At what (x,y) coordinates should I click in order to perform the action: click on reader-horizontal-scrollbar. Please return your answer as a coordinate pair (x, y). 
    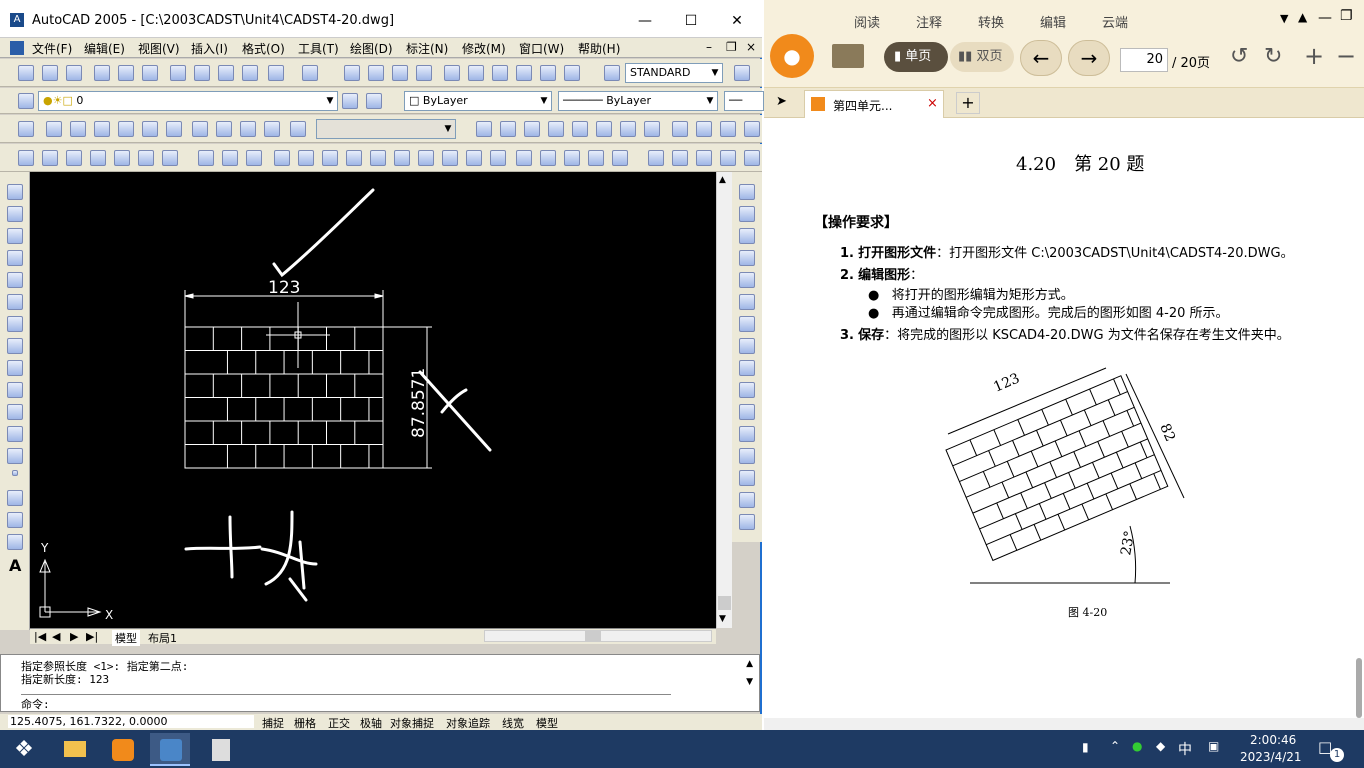
    Looking at the image, I should click on (1064, 724).